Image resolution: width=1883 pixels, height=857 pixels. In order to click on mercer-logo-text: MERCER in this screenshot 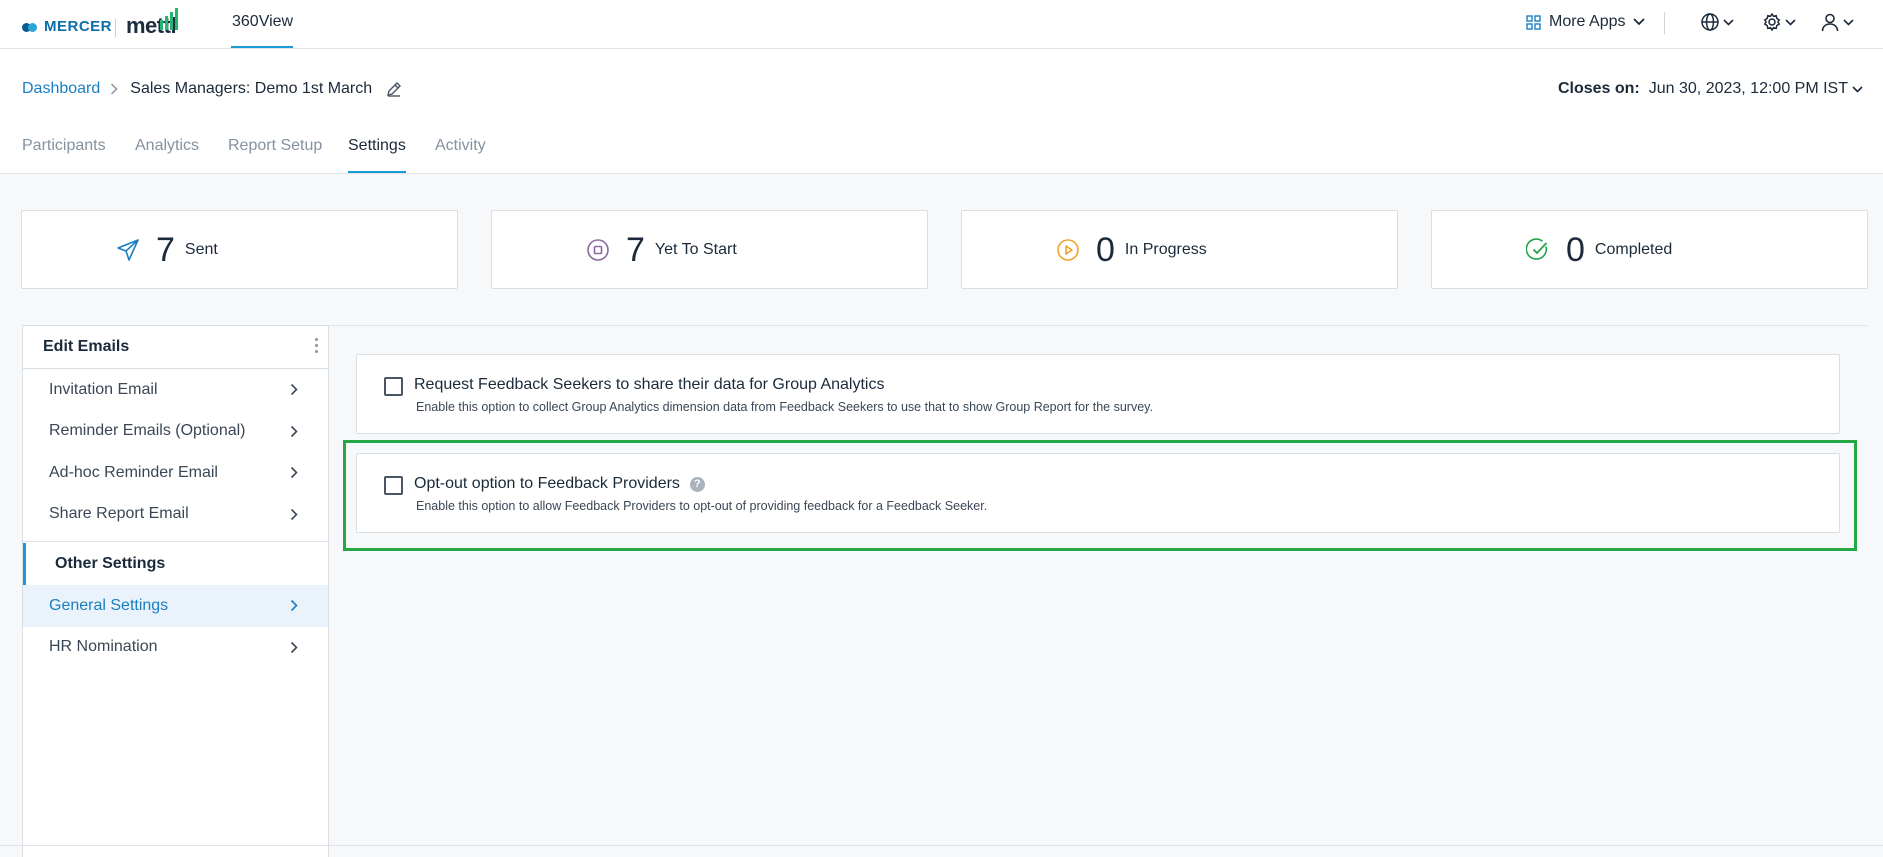, I will do `click(78, 26)`.